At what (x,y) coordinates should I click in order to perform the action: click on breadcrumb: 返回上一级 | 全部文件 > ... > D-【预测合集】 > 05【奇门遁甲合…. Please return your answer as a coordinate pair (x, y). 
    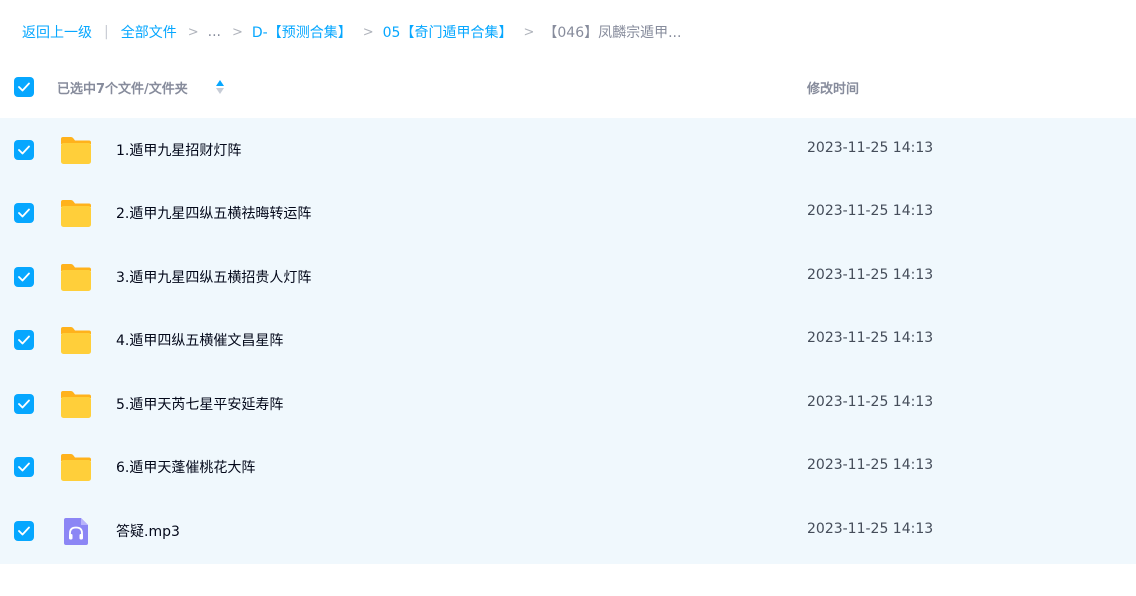
    Looking at the image, I should click on (351, 32).